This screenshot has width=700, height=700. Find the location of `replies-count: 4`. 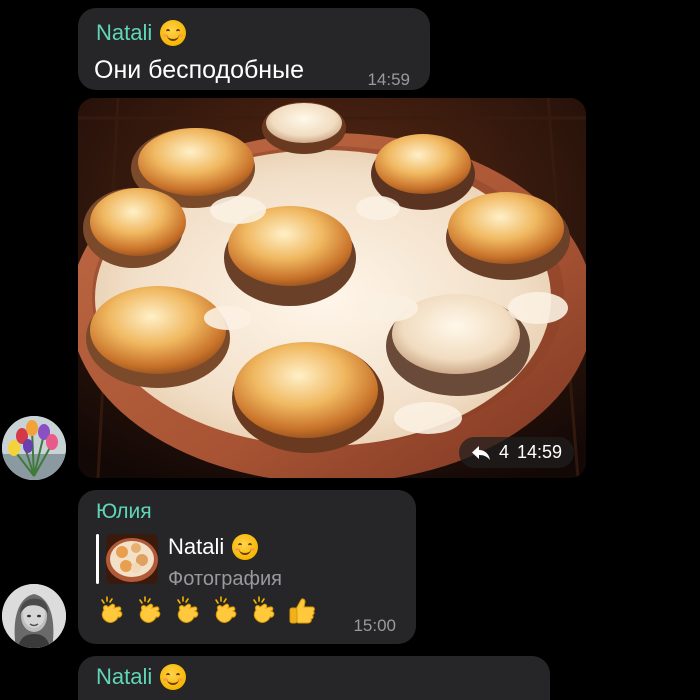

replies-count: 4 is located at coordinates (503, 452).